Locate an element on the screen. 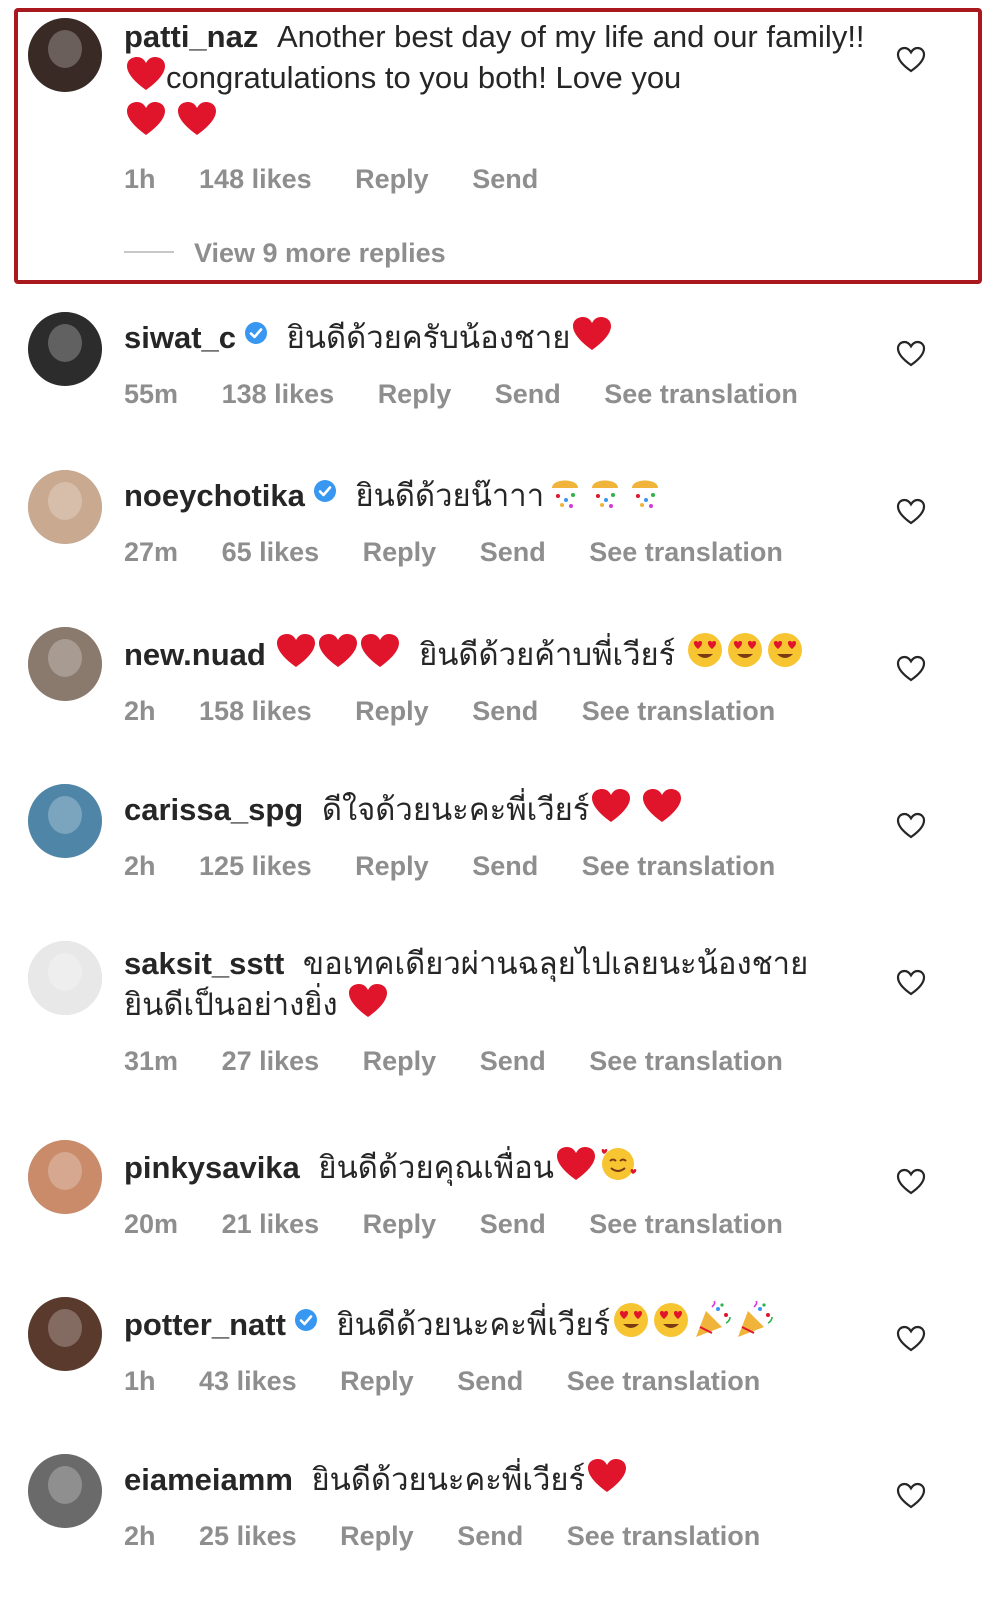 This screenshot has height=1608, width=1000. username: potter_natt is located at coordinates (205, 1324).